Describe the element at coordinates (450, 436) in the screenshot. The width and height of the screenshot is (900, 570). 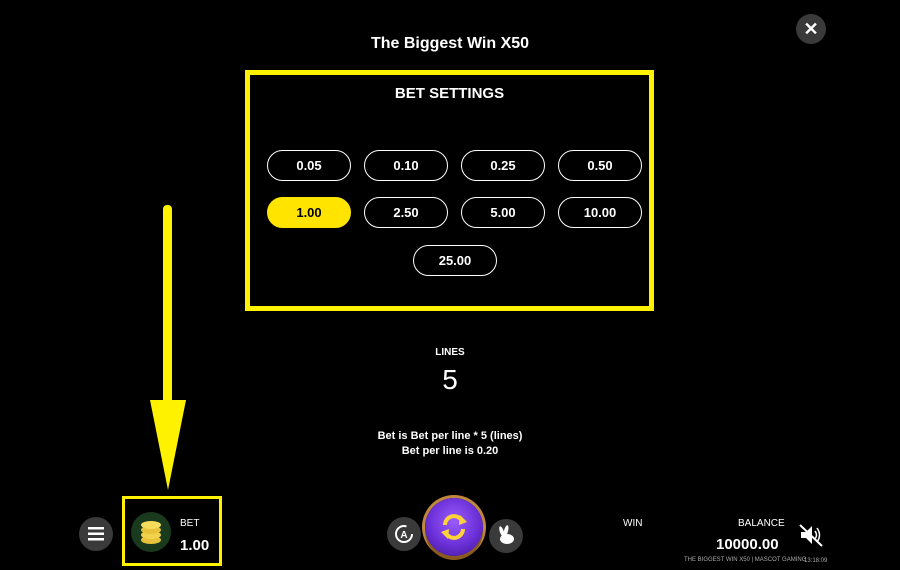
I see `bet-formula-text: Bet is Bet per line * 5 (lines)` at that location.